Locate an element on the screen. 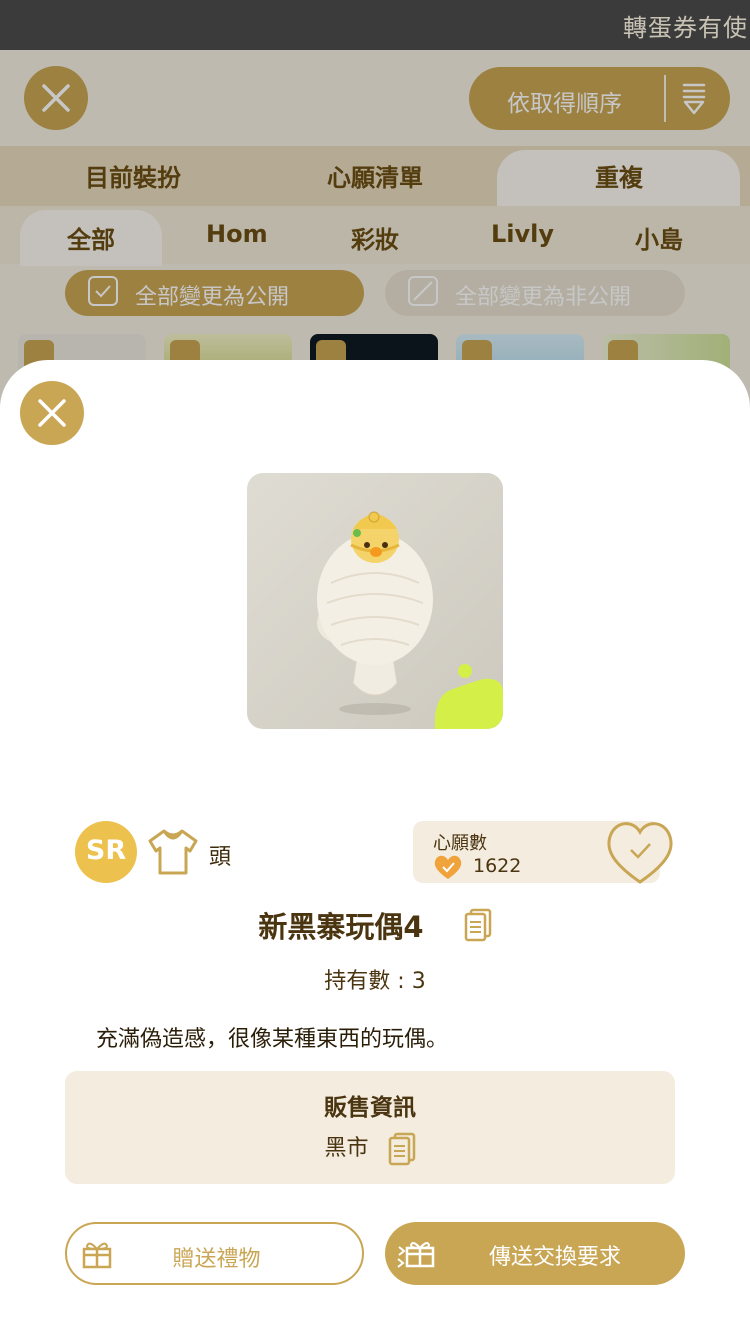 The image size is (750, 1334). send-trade-request-button: 傳送交換要求 is located at coordinates (535, 1253).